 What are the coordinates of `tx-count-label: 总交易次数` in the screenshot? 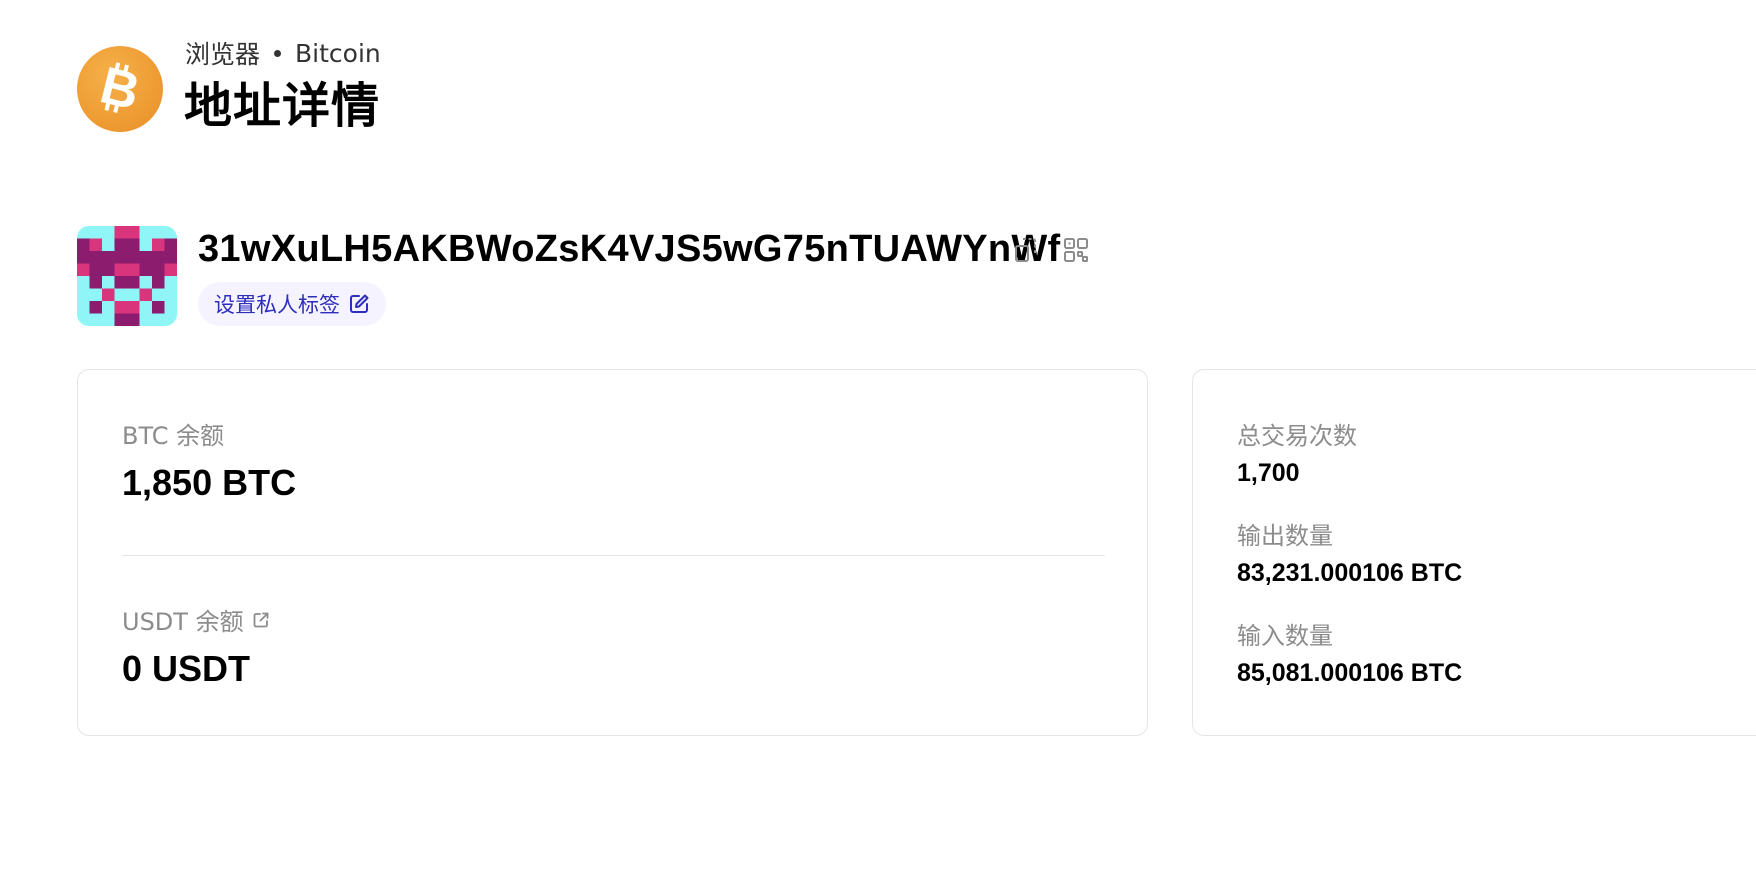 It's located at (1297, 433).